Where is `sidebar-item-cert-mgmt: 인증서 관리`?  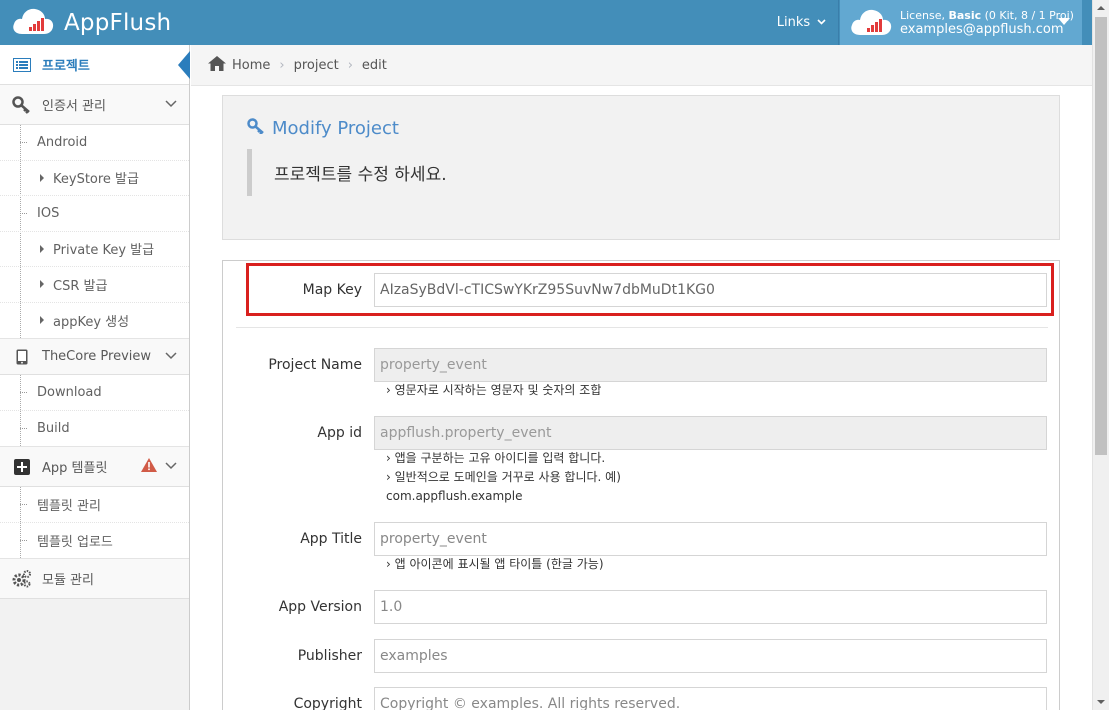 sidebar-item-cert-mgmt: 인증서 관리 is located at coordinates (94, 105).